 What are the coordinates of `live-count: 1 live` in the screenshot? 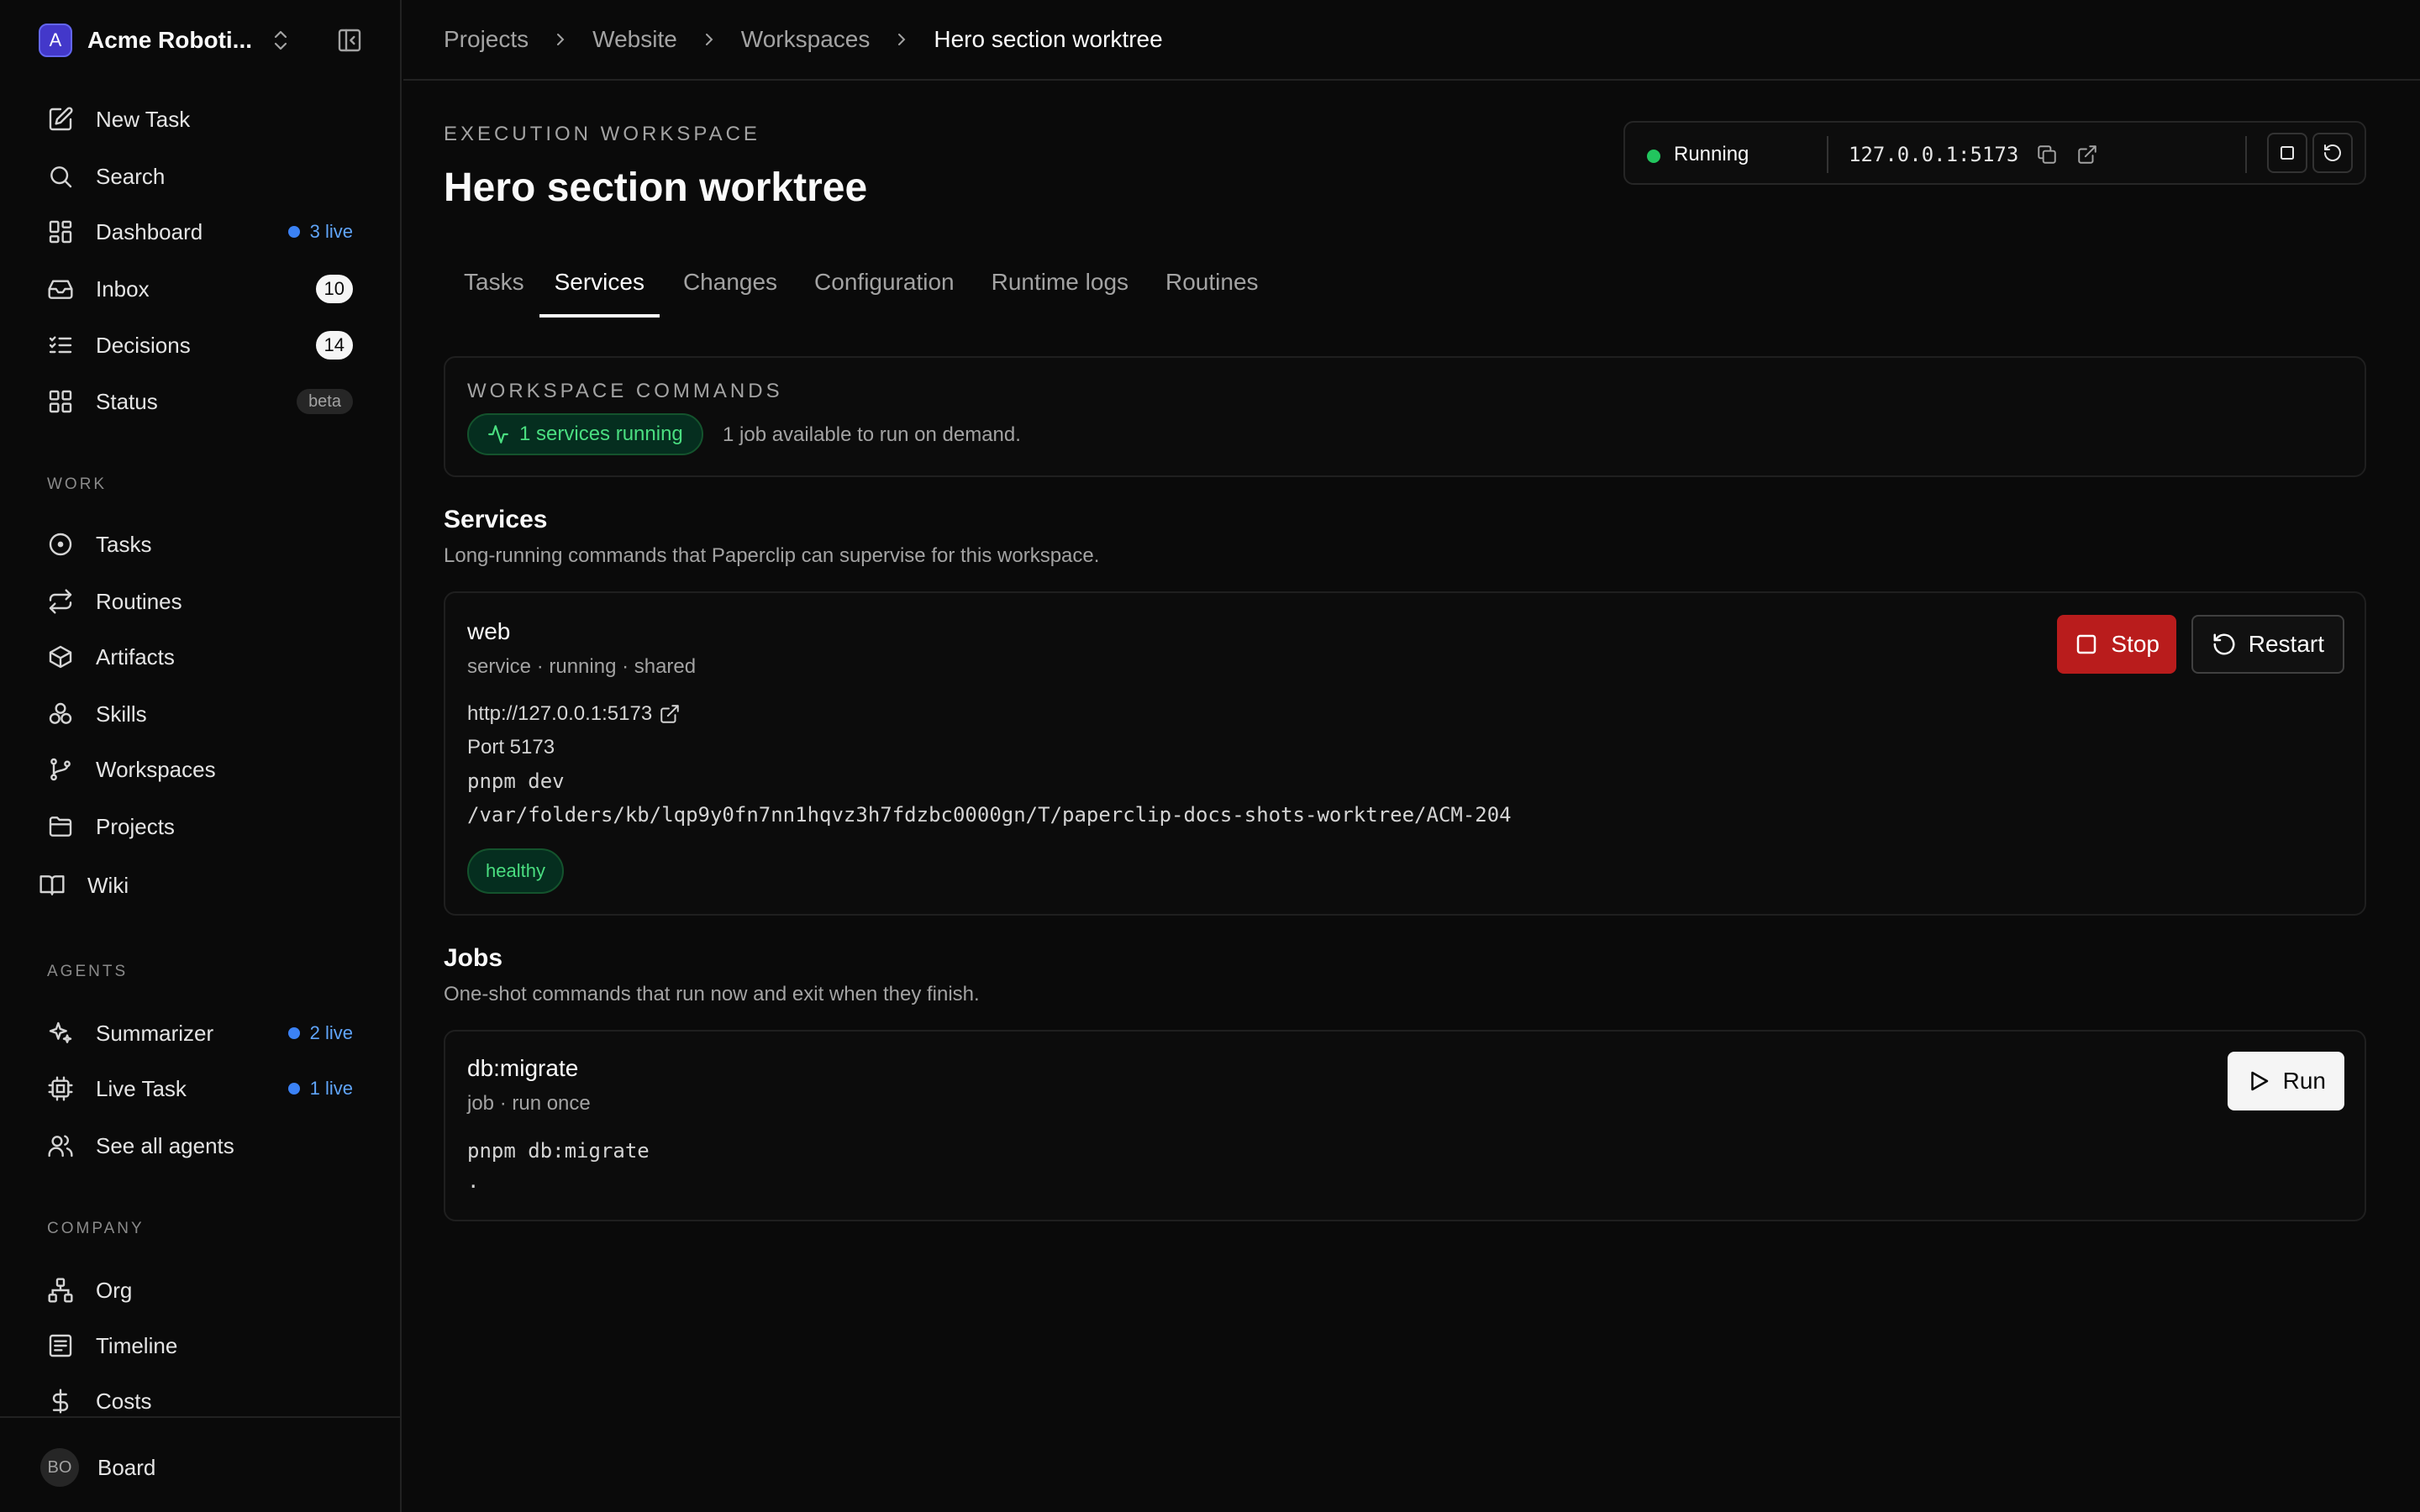 It's located at (331, 1088).